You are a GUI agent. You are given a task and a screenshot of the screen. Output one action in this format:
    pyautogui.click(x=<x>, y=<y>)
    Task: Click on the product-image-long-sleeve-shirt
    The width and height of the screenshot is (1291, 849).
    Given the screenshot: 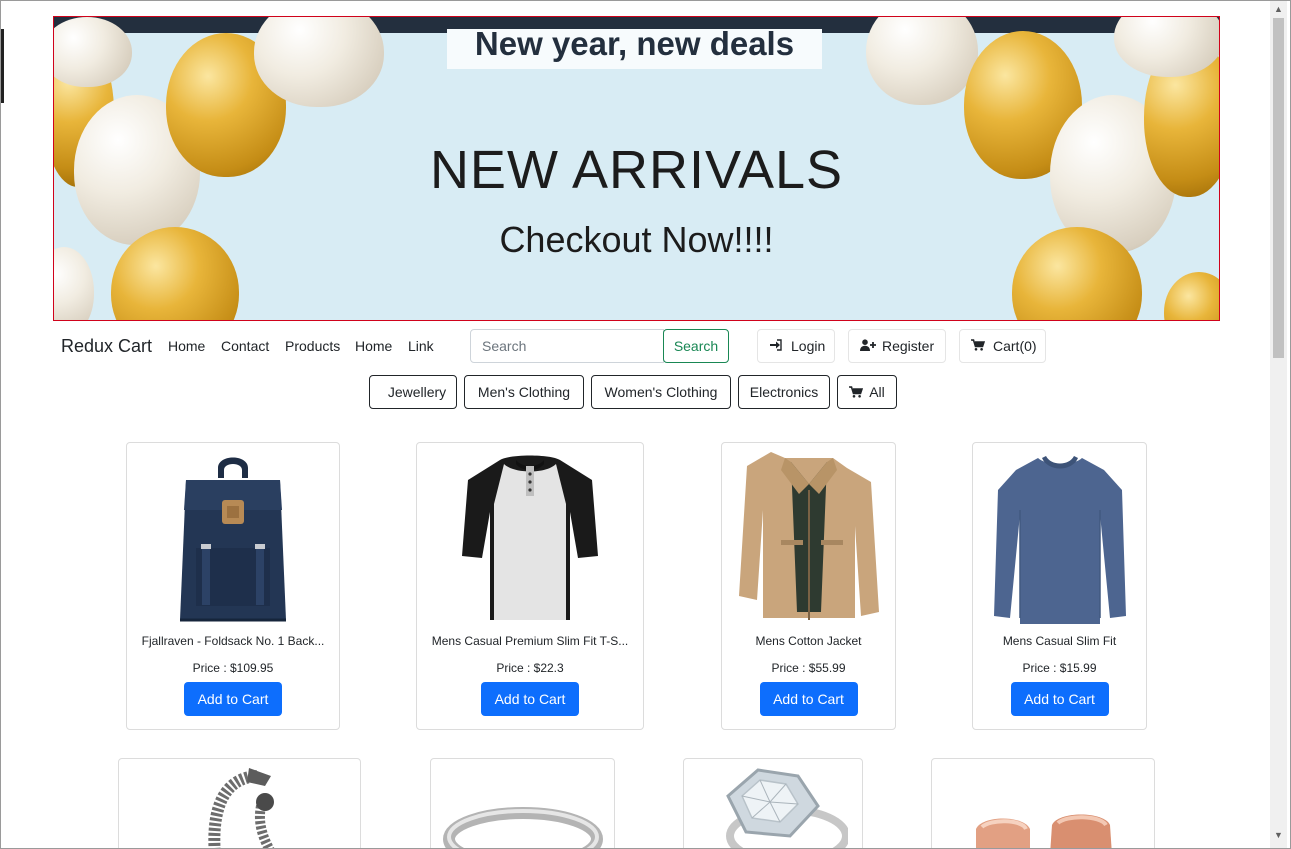 What is the action you would take?
    pyautogui.click(x=1060, y=538)
    